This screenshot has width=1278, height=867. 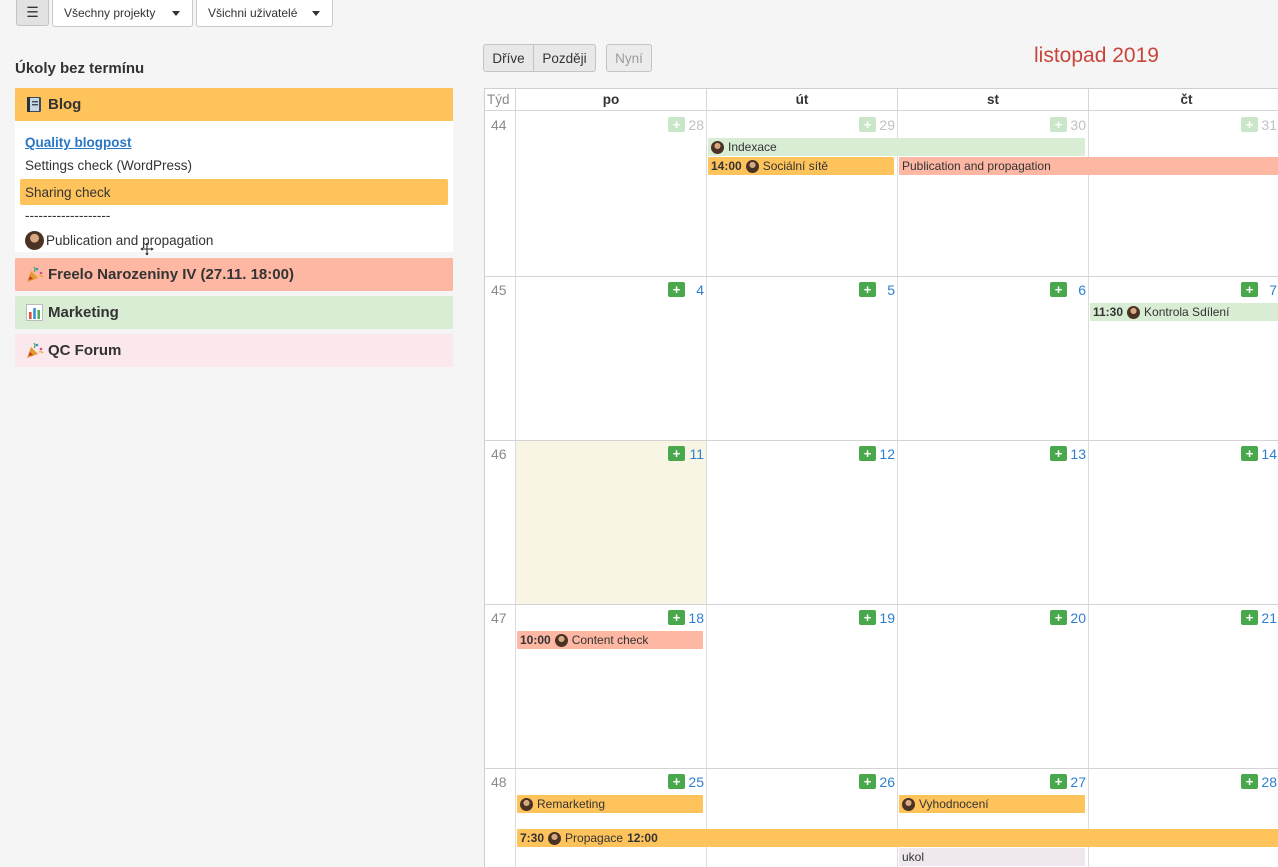 I want to click on today-highlight, so click(x=611, y=522).